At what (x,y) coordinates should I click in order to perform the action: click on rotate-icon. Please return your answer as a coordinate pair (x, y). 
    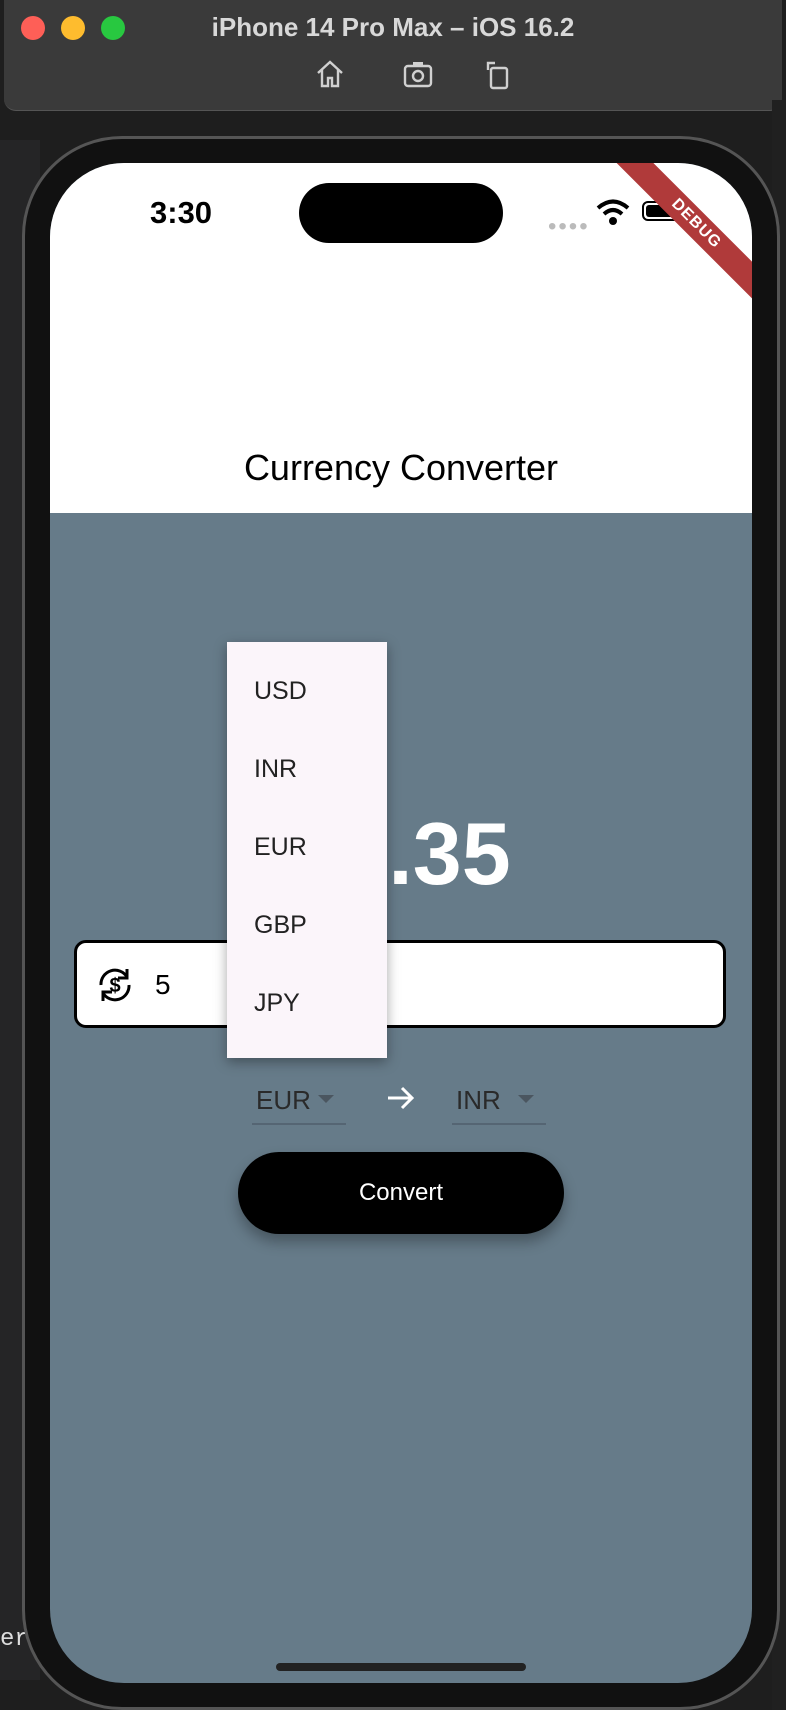
    Looking at the image, I should click on (498, 74).